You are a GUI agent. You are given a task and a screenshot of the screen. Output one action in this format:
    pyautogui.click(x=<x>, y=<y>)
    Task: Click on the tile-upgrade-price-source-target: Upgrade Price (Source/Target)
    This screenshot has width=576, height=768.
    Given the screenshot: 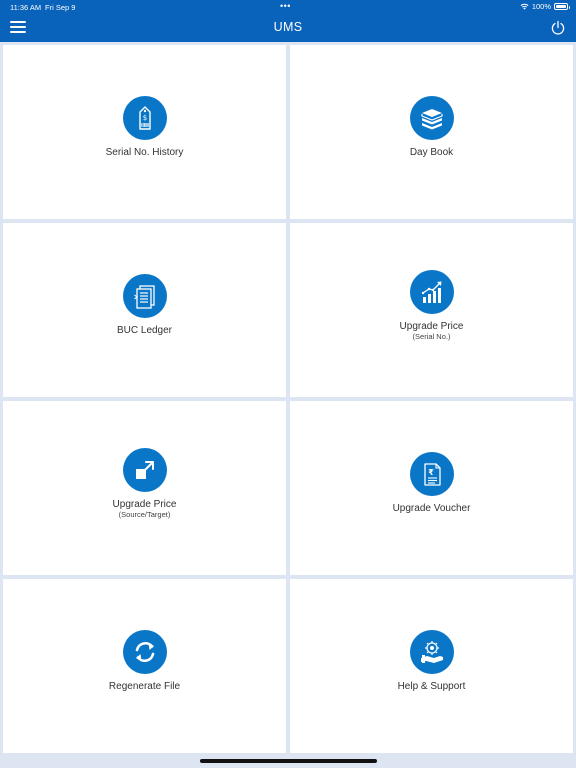 What is the action you would take?
    pyautogui.click(x=144, y=488)
    